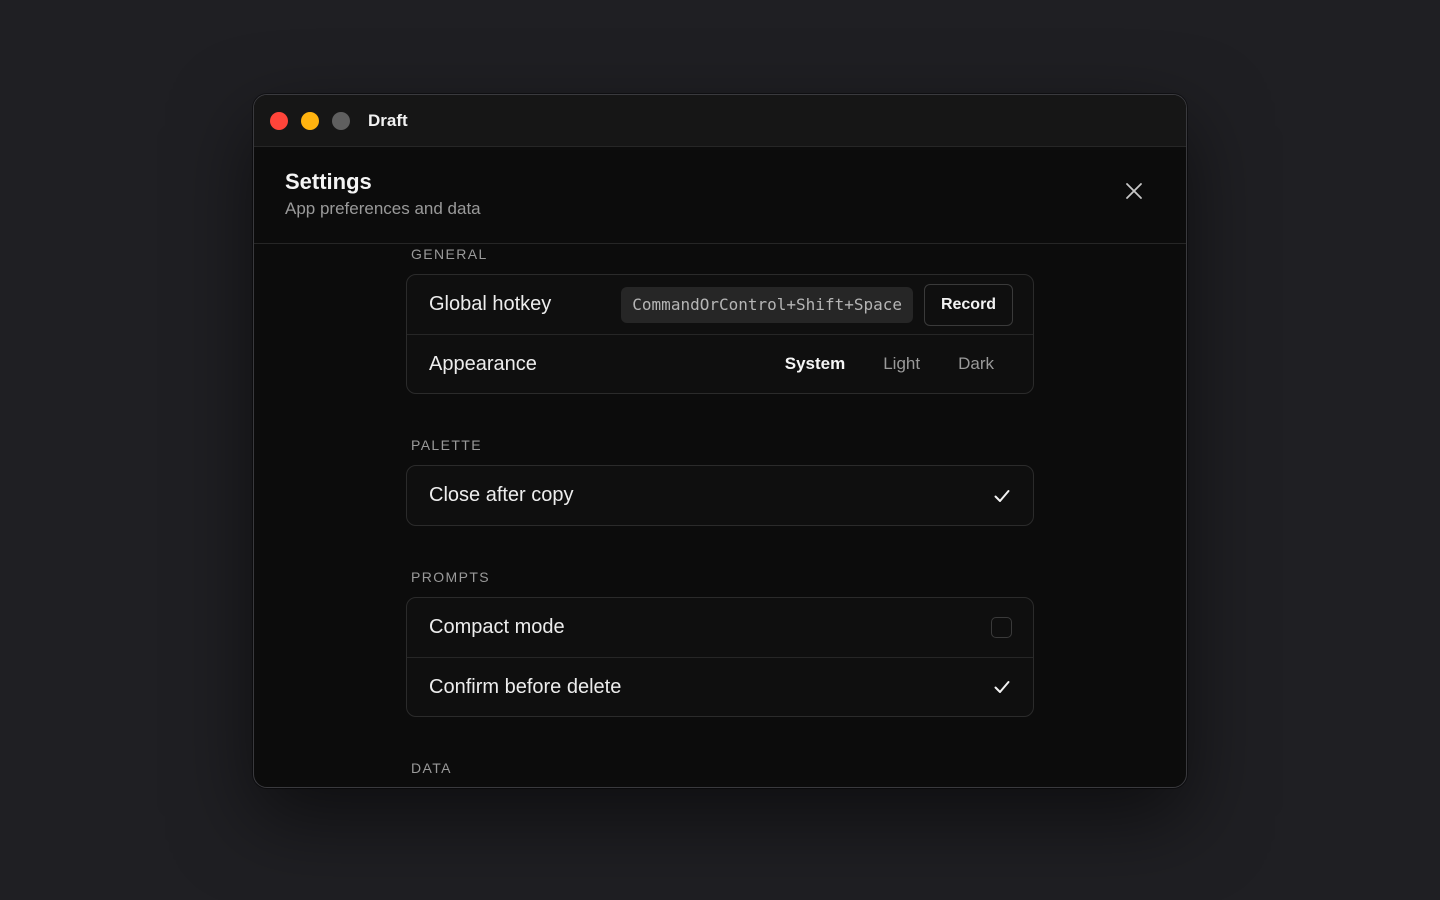 The image size is (1440, 900). I want to click on window-close-button, so click(279, 120).